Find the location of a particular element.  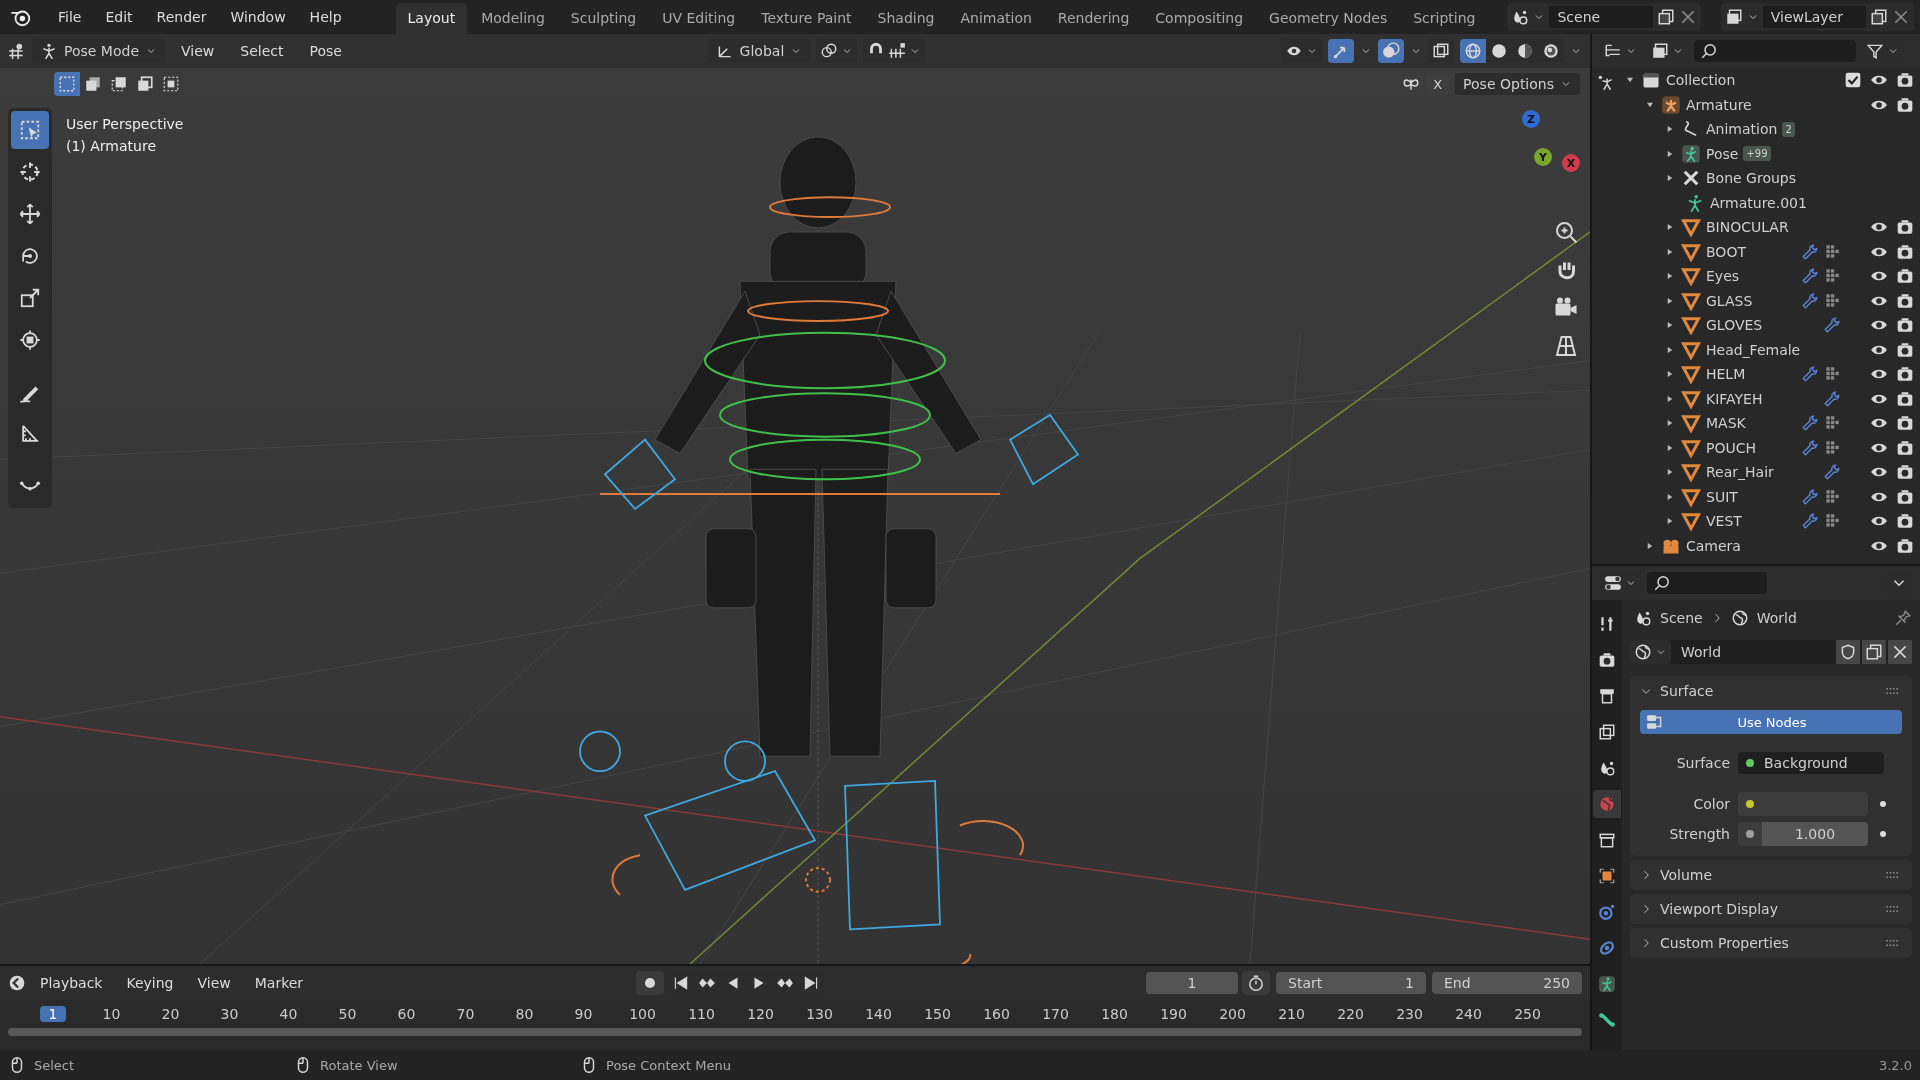

current-frame-field: 1 is located at coordinates (1192, 983).